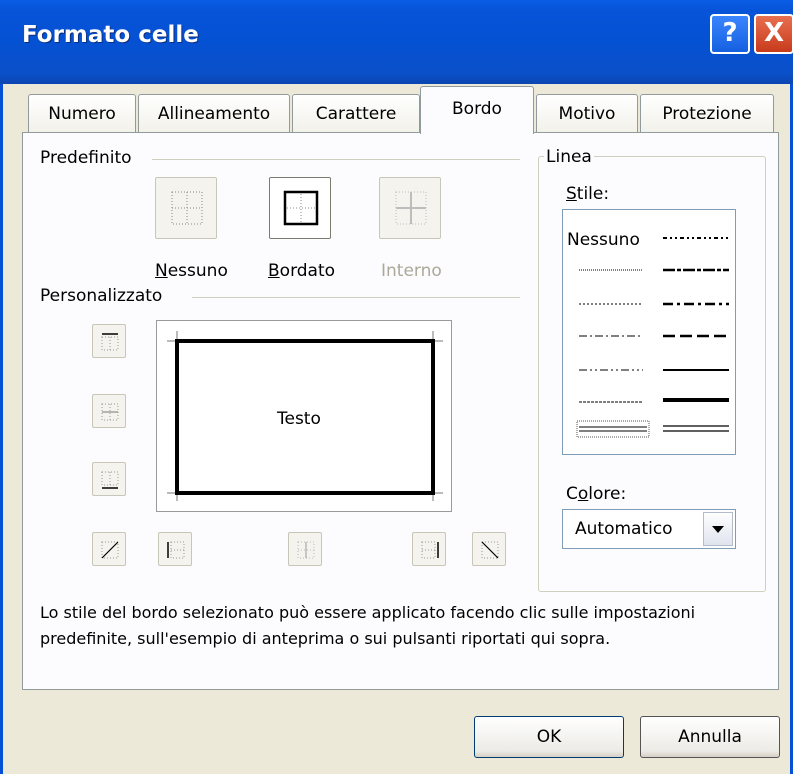  I want to click on border-right-button, so click(429, 549).